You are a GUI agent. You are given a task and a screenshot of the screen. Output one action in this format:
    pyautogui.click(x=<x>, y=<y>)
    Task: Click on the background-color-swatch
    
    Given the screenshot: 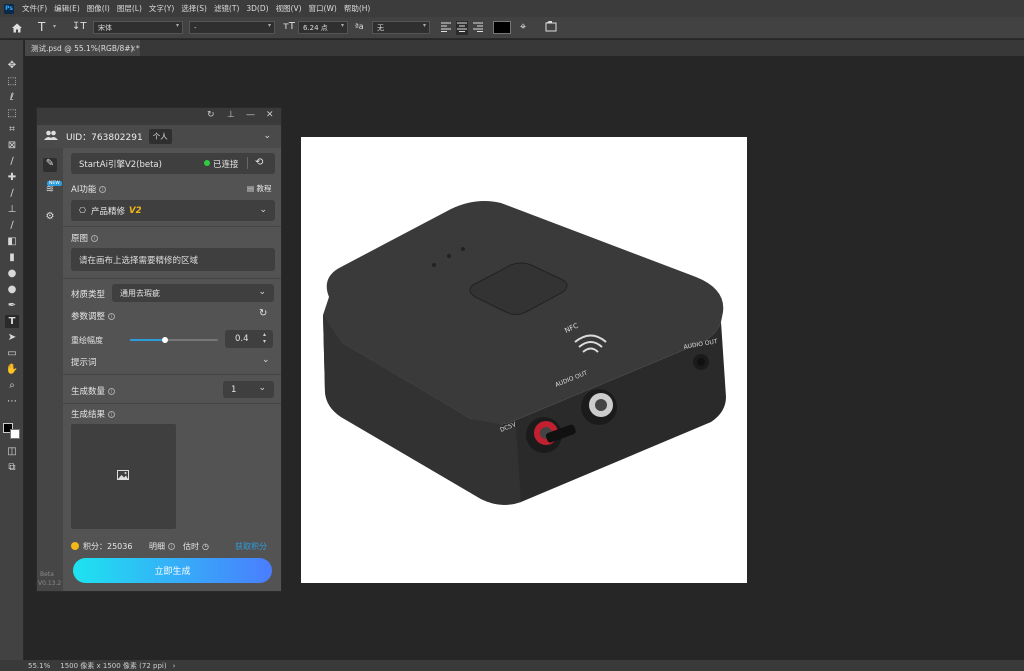 What is the action you would take?
    pyautogui.click(x=15, y=434)
    